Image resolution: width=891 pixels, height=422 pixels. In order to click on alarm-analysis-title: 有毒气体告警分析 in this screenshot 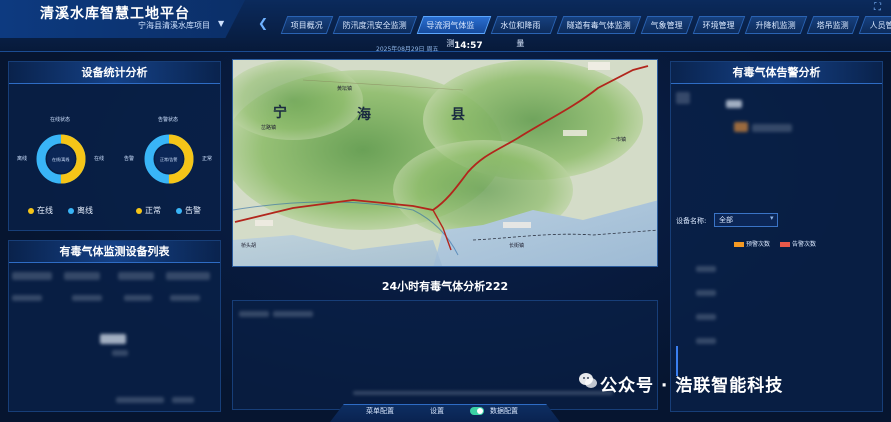, I will do `click(776, 73)`.